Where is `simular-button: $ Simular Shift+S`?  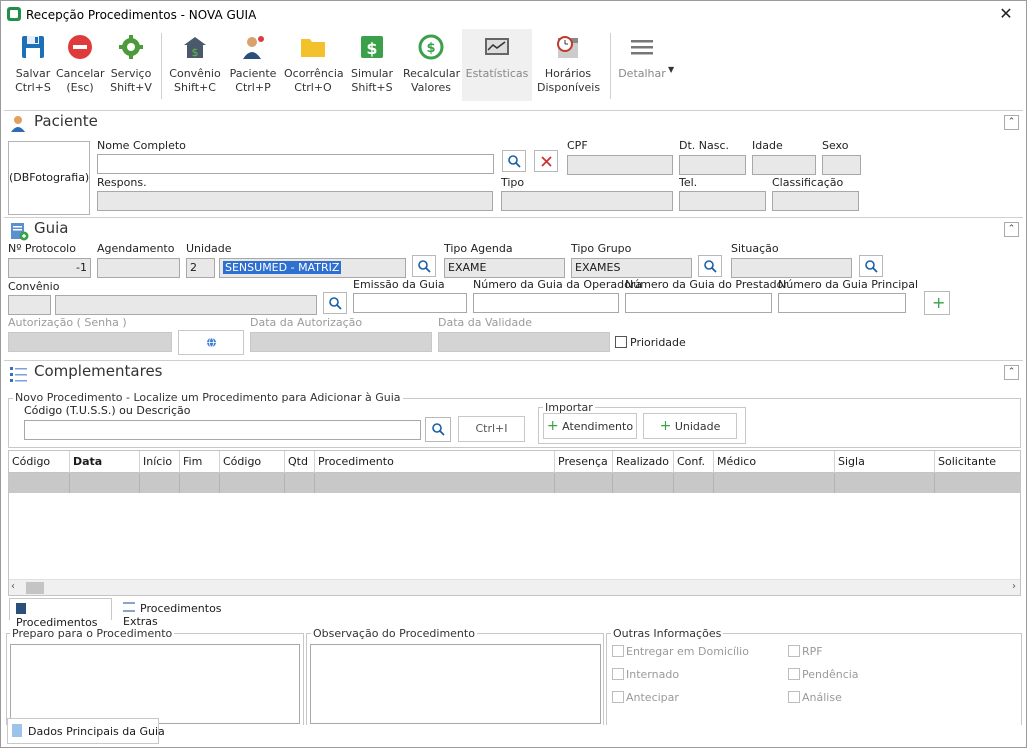
simular-button: $ Simular Shift+S is located at coordinates (372, 65).